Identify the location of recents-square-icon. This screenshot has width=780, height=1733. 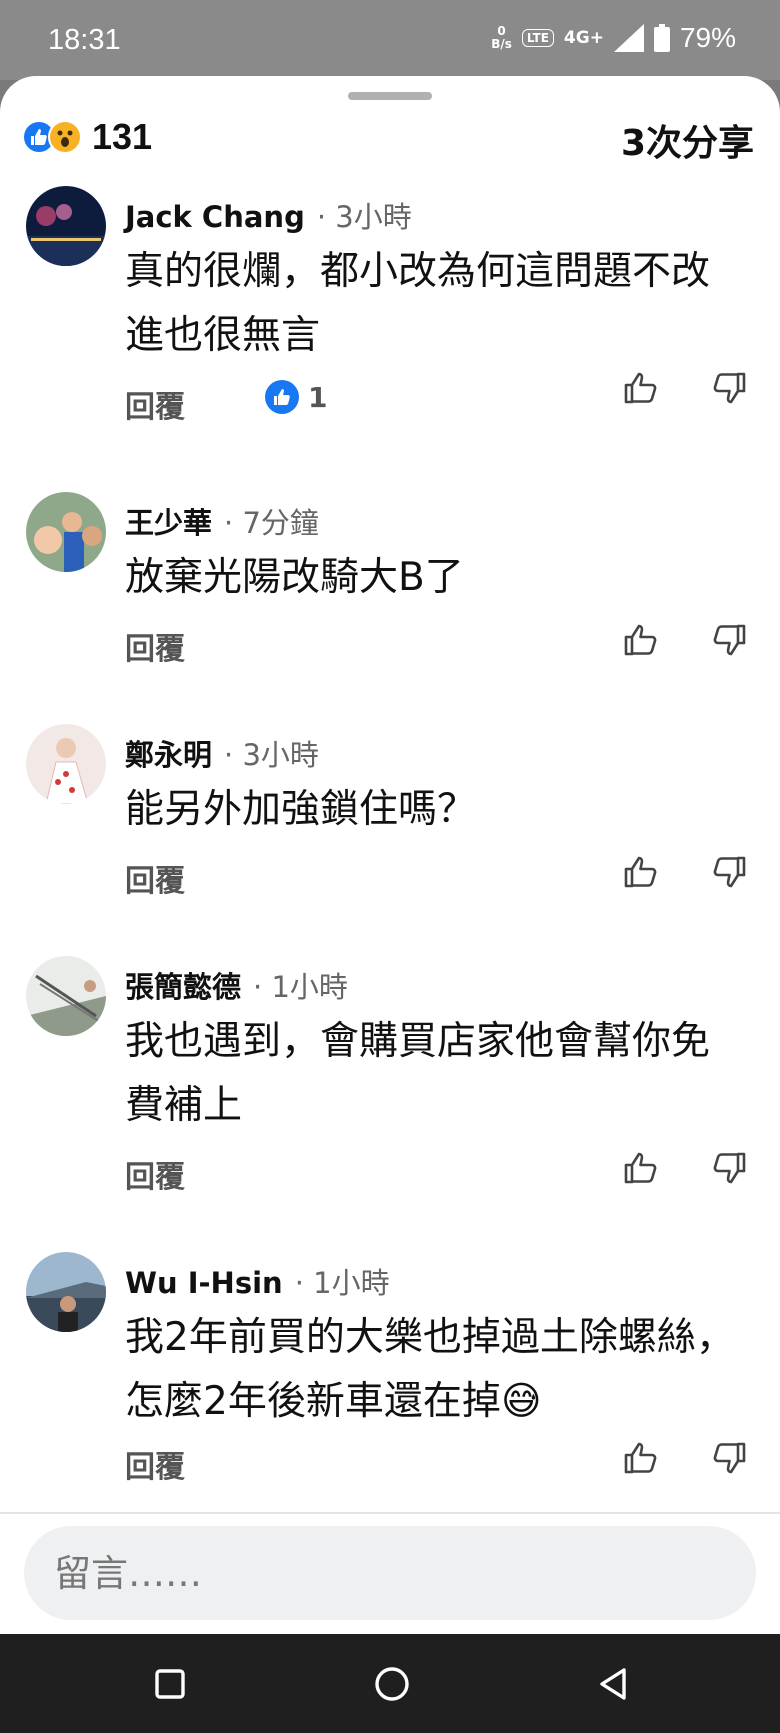
(170, 1684).